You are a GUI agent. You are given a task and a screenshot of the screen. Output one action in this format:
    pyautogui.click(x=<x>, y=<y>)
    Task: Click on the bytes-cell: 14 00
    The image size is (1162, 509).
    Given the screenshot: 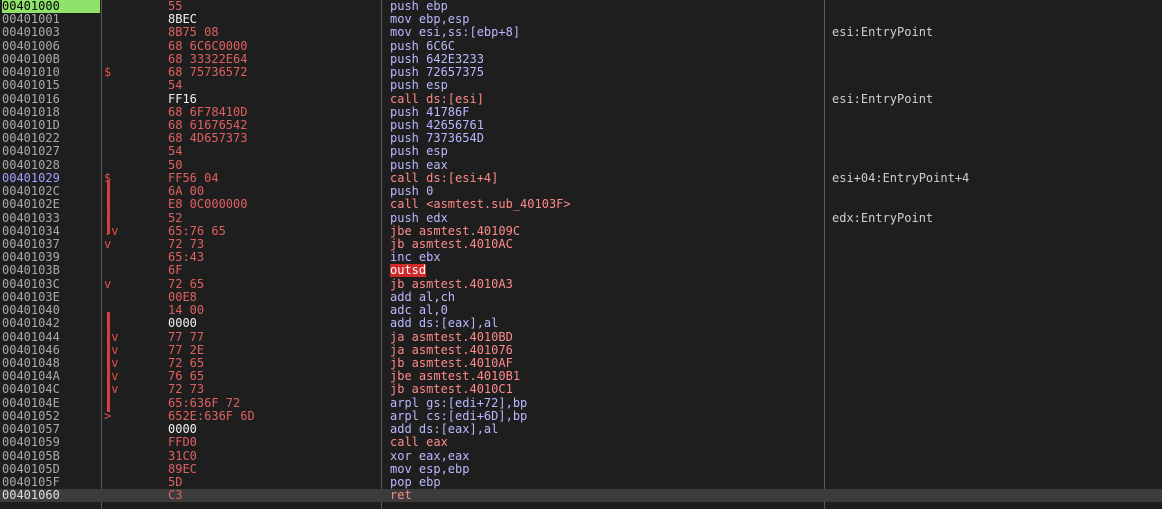 What is the action you would take?
    pyautogui.click(x=186, y=311)
    